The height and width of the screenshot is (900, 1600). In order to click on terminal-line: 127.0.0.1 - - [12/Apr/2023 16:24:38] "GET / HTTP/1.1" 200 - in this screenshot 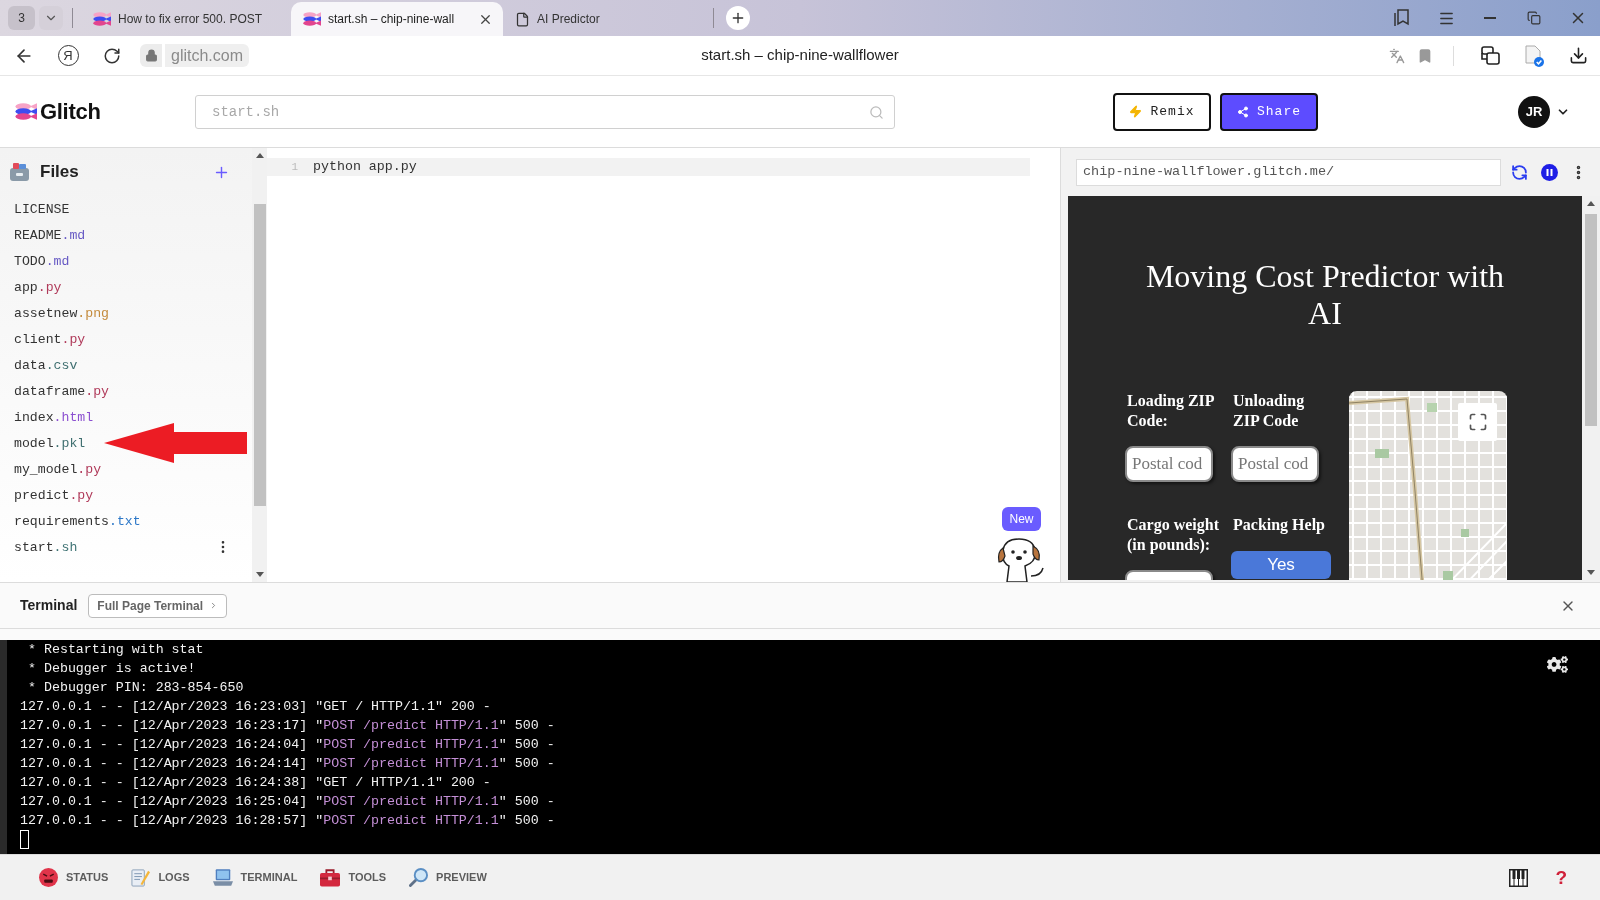, I will do `click(256, 783)`.